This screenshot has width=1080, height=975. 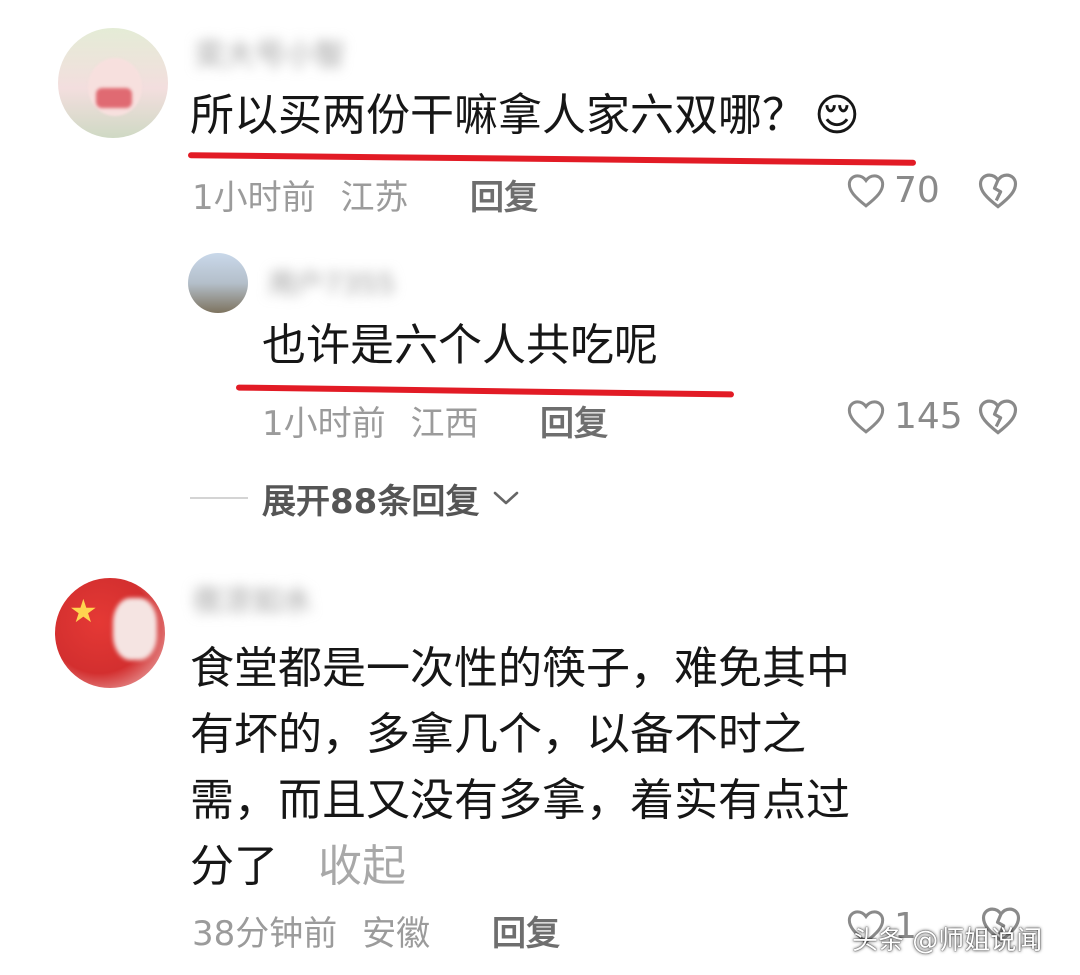 I want to click on comment-text-body: 所以买两份干嘛拿人家六双哪？, so click(x=498, y=115).